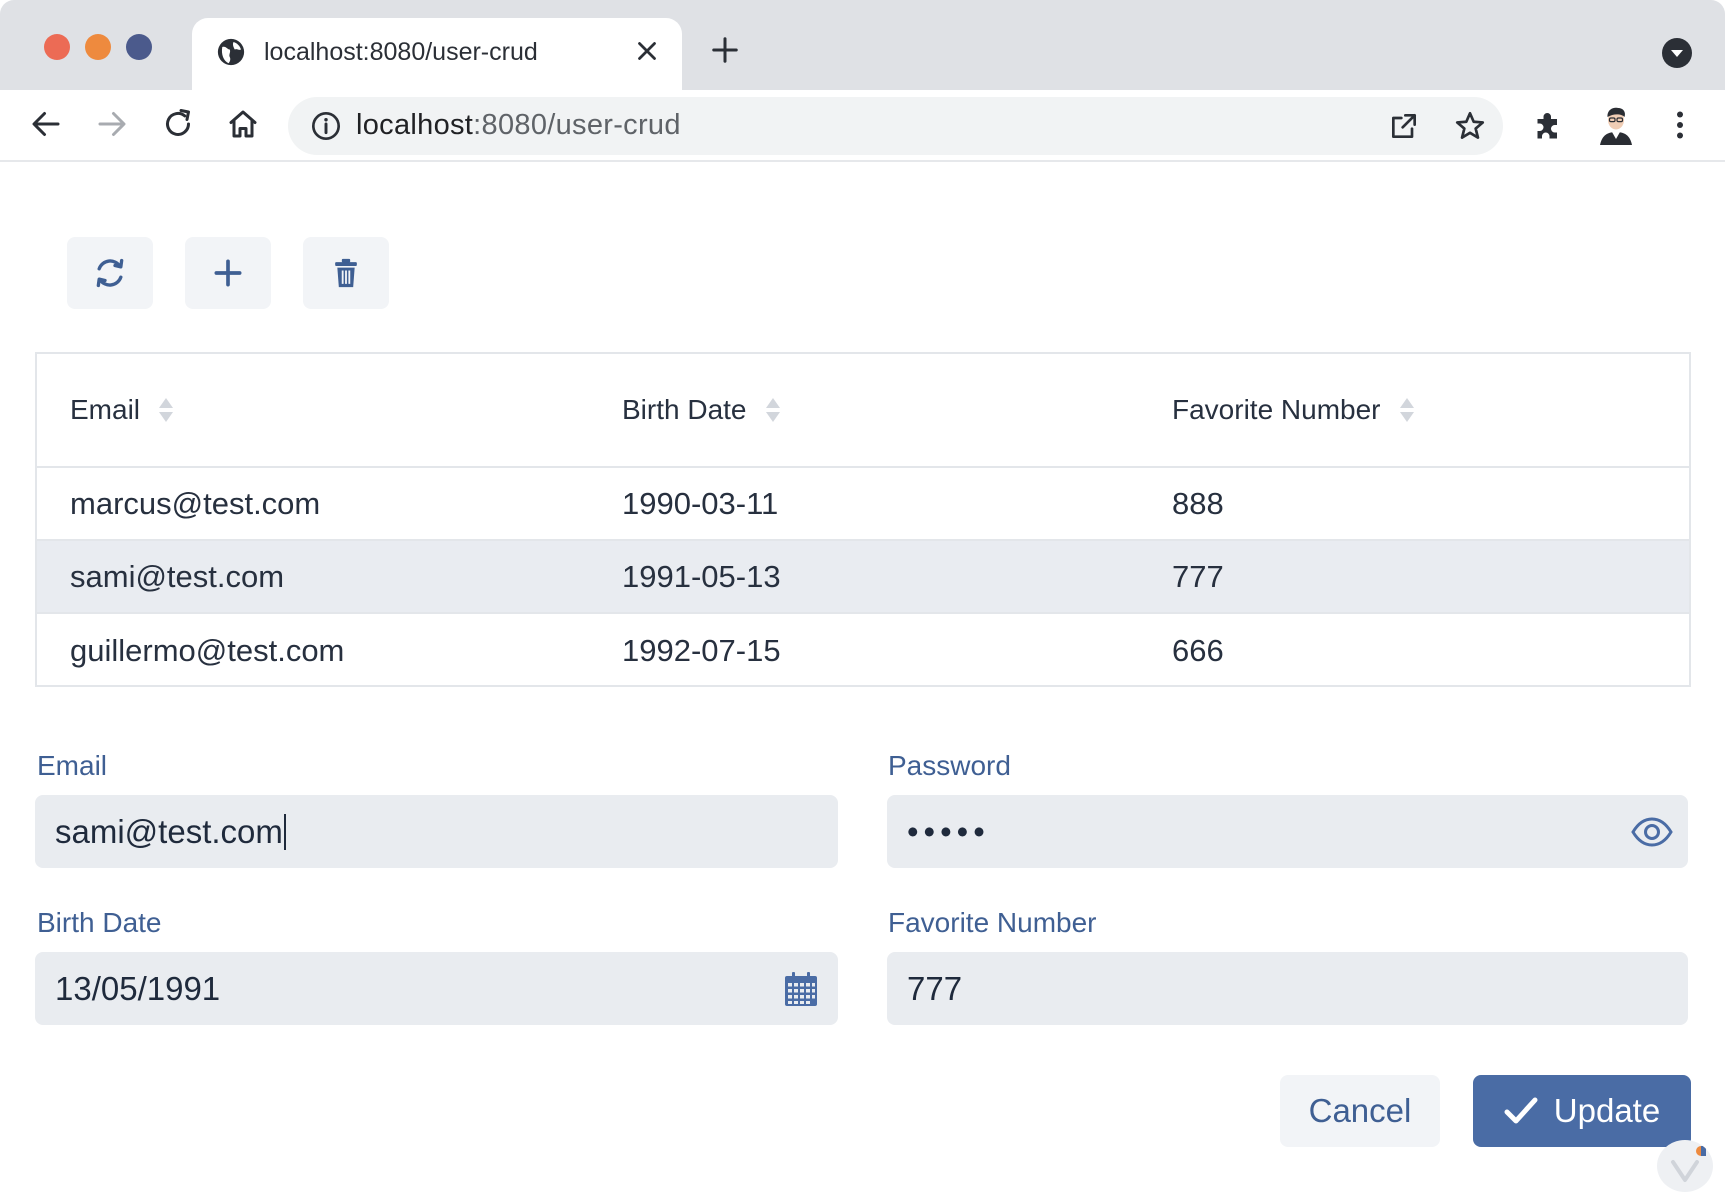 The height and width of the screenshot is (1195, 1725). I want to click on address-bar-url: localhost:8080/user-crud, so click(518, 125).